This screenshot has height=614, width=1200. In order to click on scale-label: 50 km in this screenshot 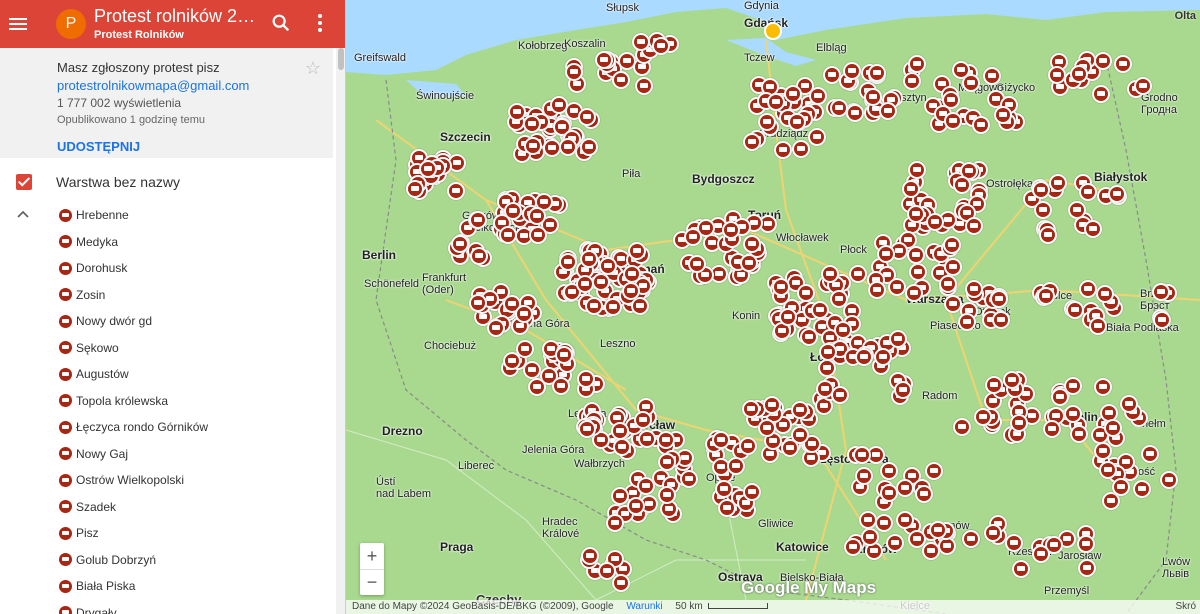, I will do `click(688, 606)`.